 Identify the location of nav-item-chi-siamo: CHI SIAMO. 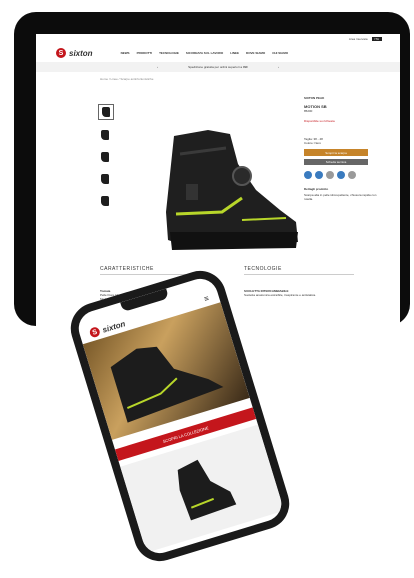
(280, 53).